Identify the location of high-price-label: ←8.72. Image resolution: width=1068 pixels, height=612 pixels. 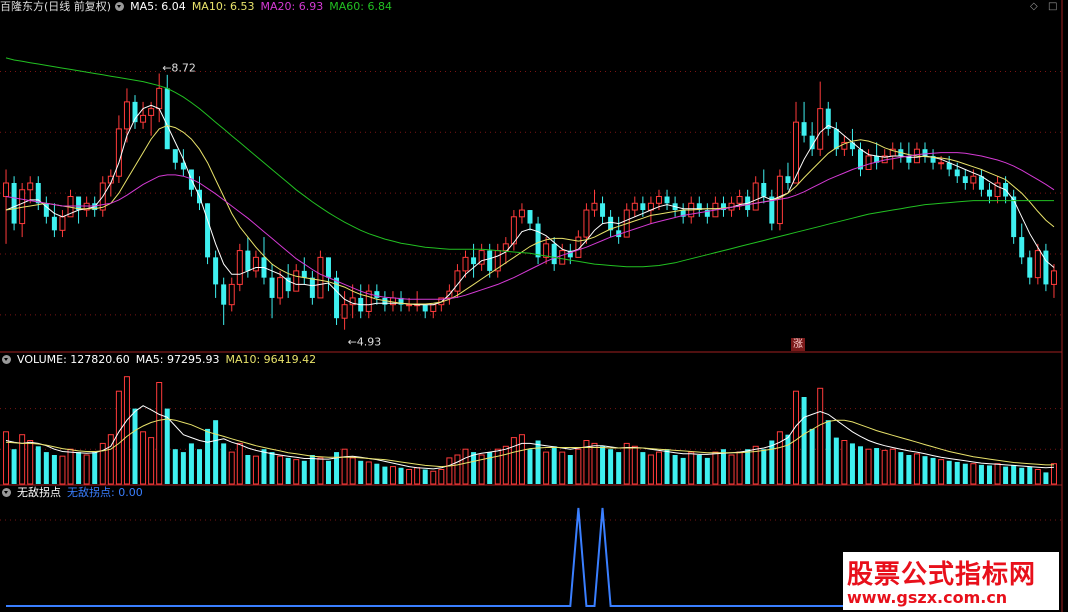
(179, 67).